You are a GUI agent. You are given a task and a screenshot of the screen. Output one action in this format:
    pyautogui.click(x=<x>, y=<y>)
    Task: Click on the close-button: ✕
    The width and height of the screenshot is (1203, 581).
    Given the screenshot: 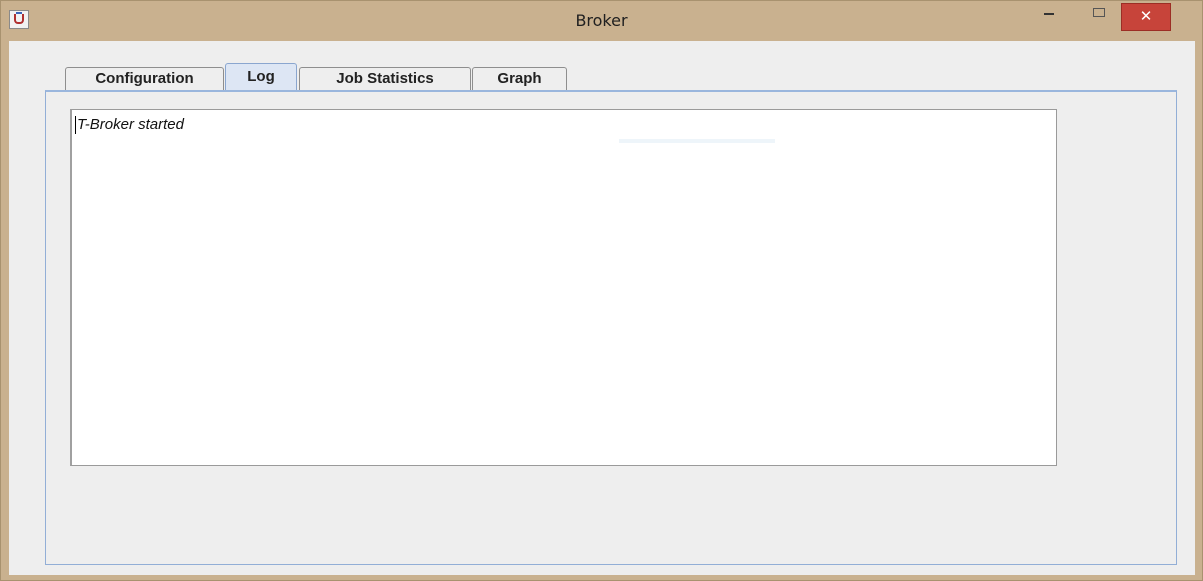 What is the action you would take?
    pyautogui.click(x=1146, y=17)
    